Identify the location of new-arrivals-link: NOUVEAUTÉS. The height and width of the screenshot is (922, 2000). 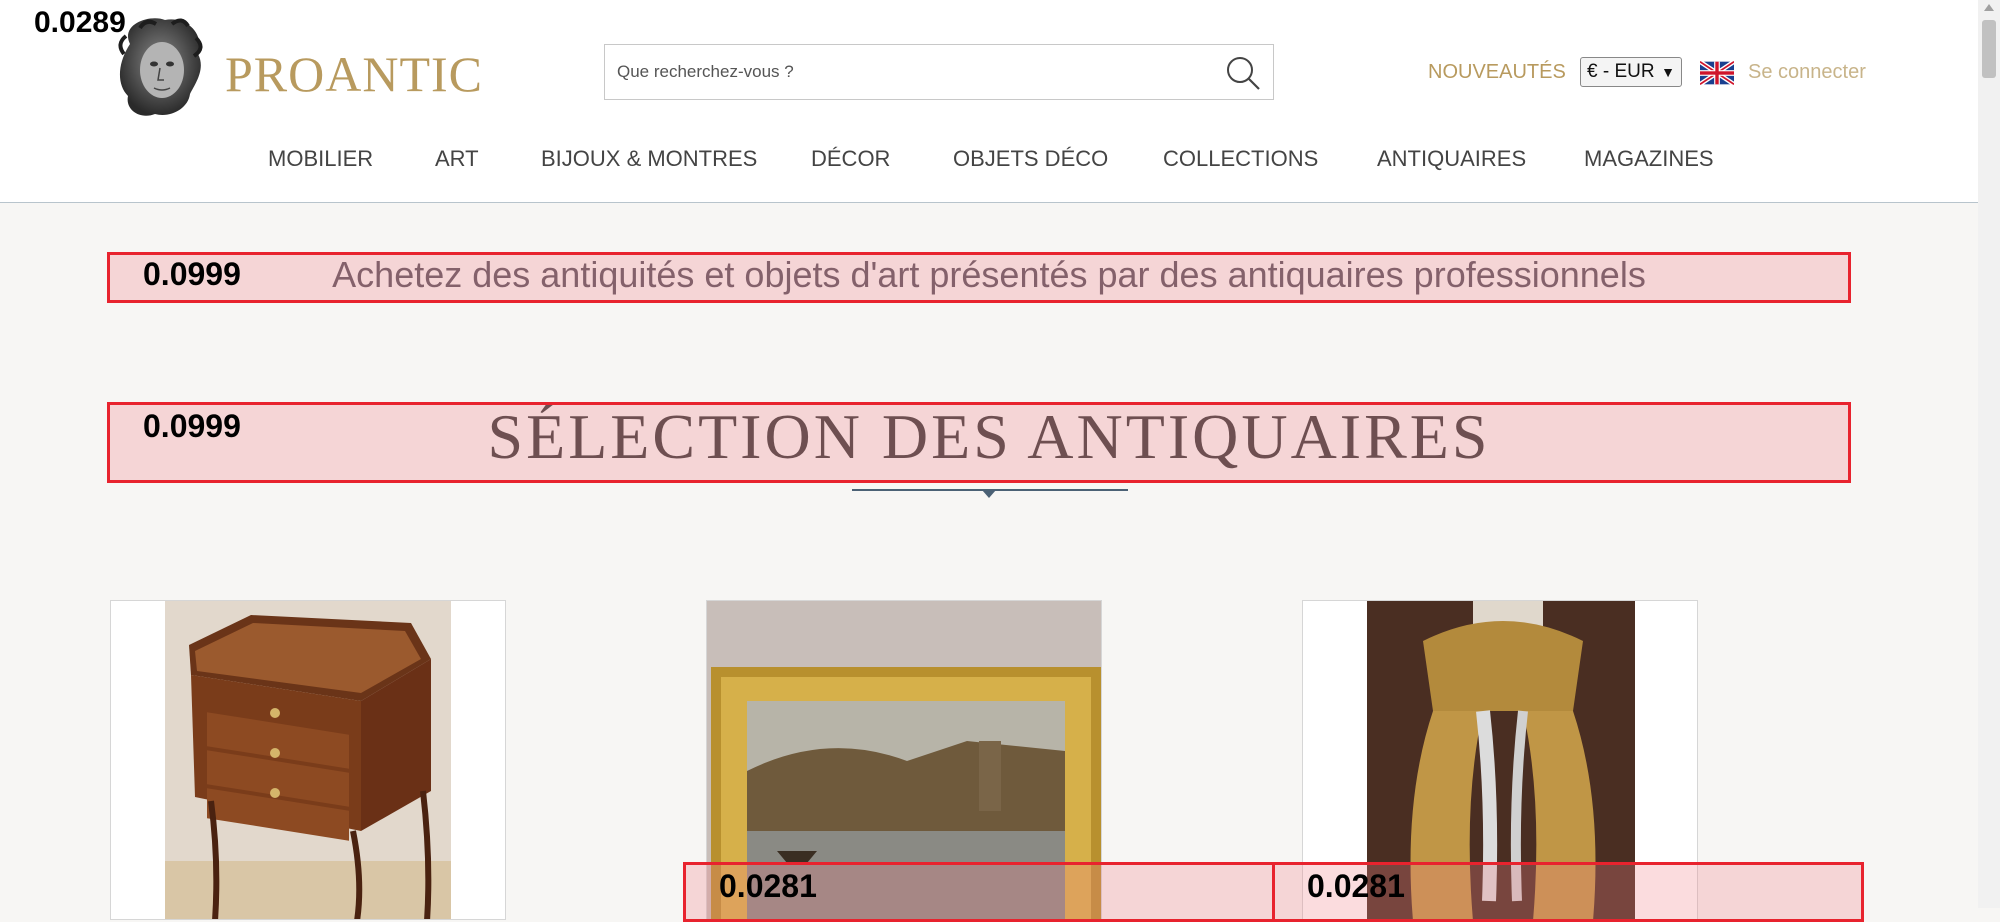
(1497, 72).